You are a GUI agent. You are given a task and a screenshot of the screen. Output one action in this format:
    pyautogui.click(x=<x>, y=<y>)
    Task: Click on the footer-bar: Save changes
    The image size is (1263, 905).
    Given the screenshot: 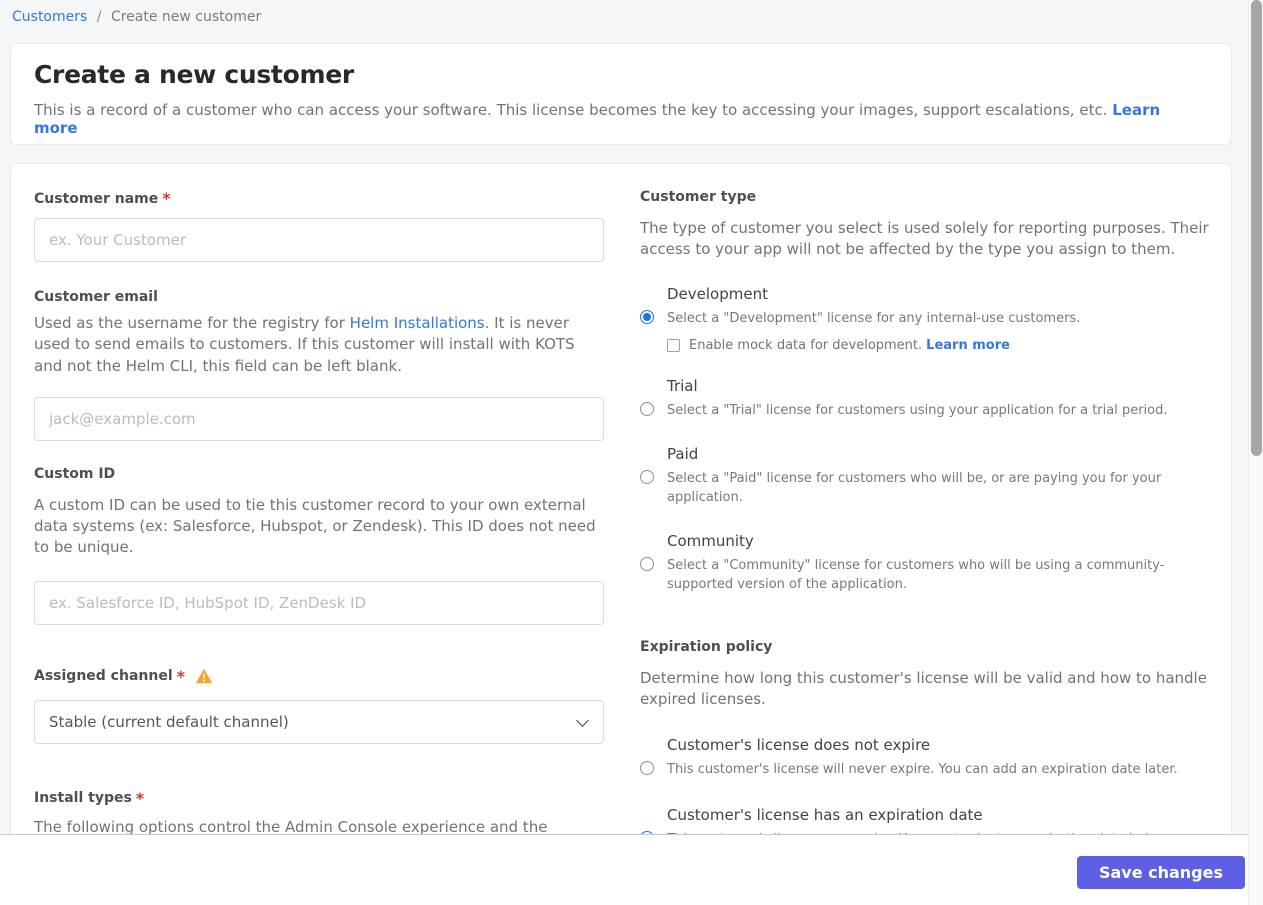 What is the action you would take?
    pyautogui.click(x=624, y=869)
    